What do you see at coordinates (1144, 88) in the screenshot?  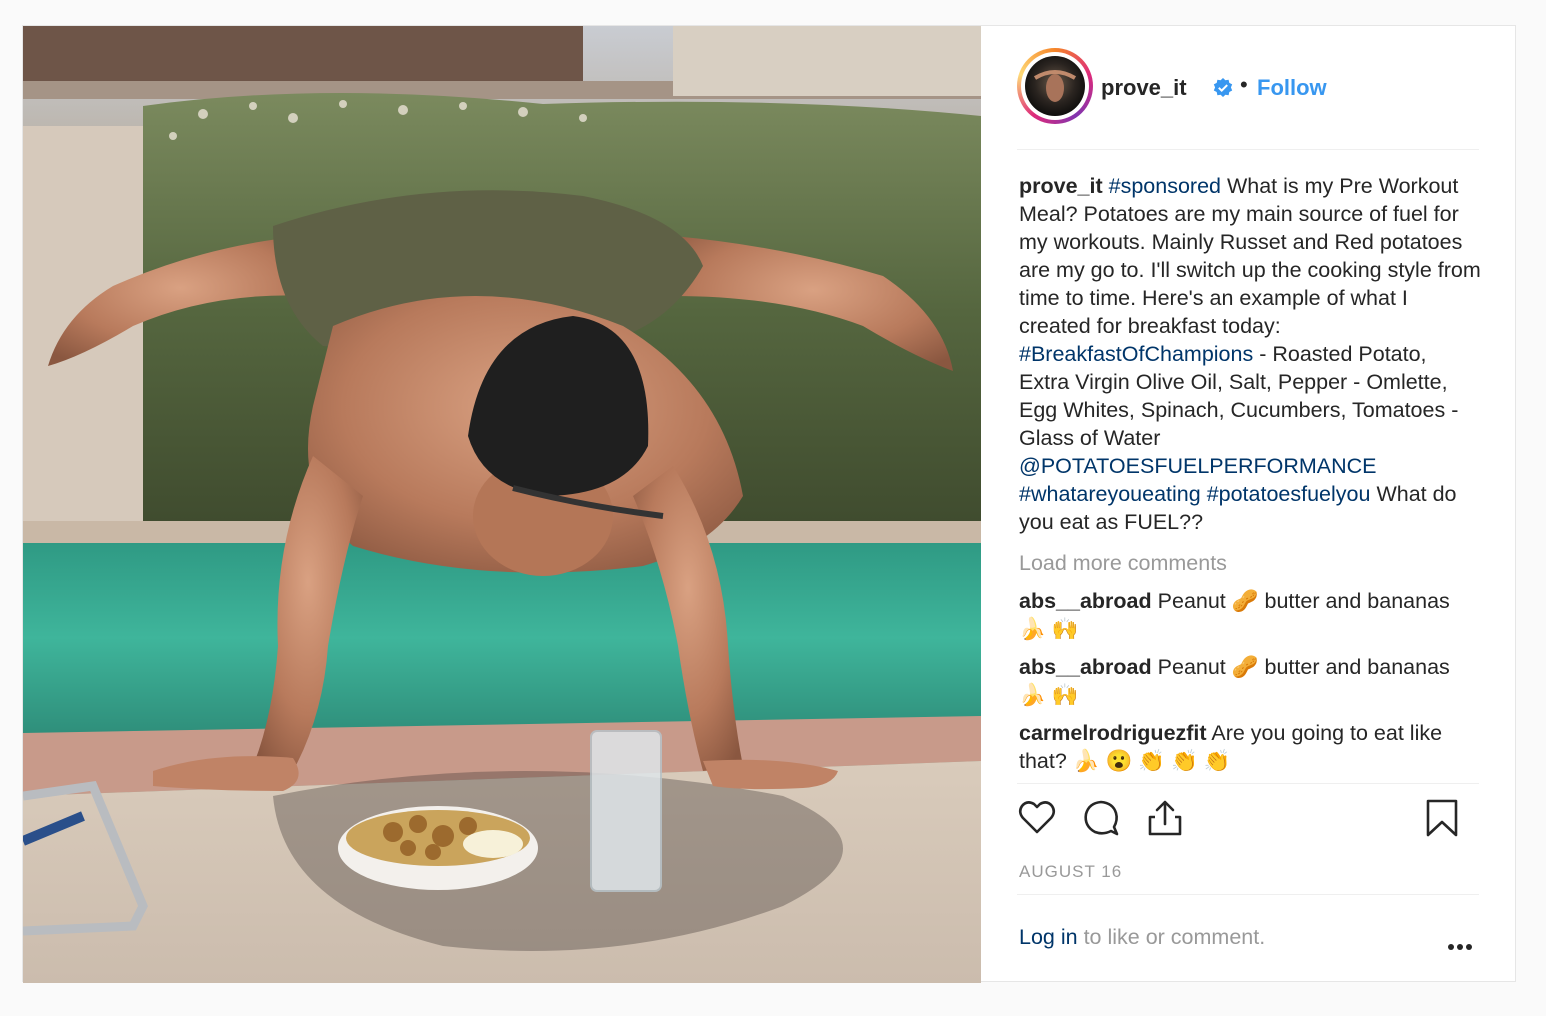 I see `post-author-username: prove_it` at bounding box center [1144, 88].